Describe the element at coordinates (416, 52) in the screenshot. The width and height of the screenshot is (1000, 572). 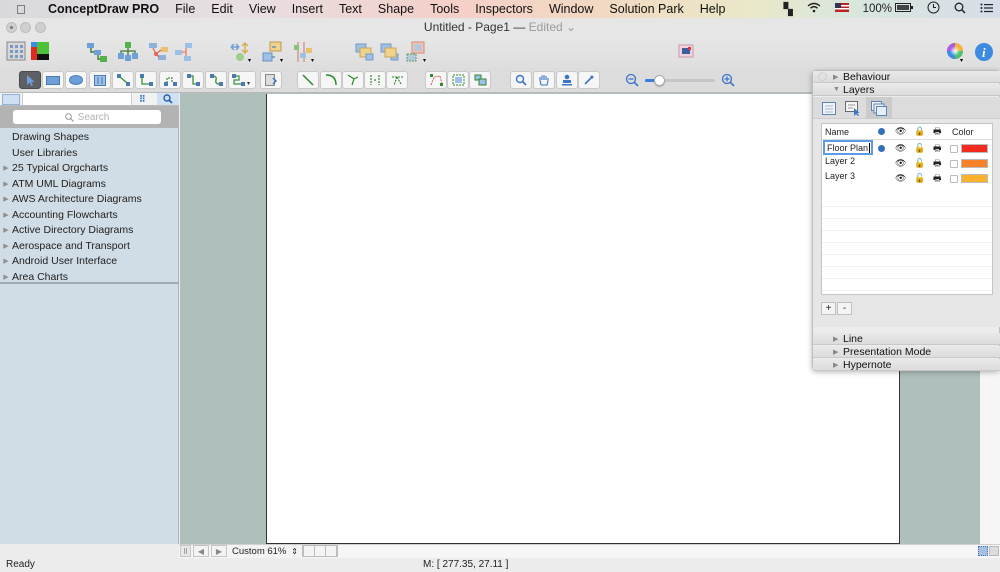
I see `group-icon: ▾` at that location.